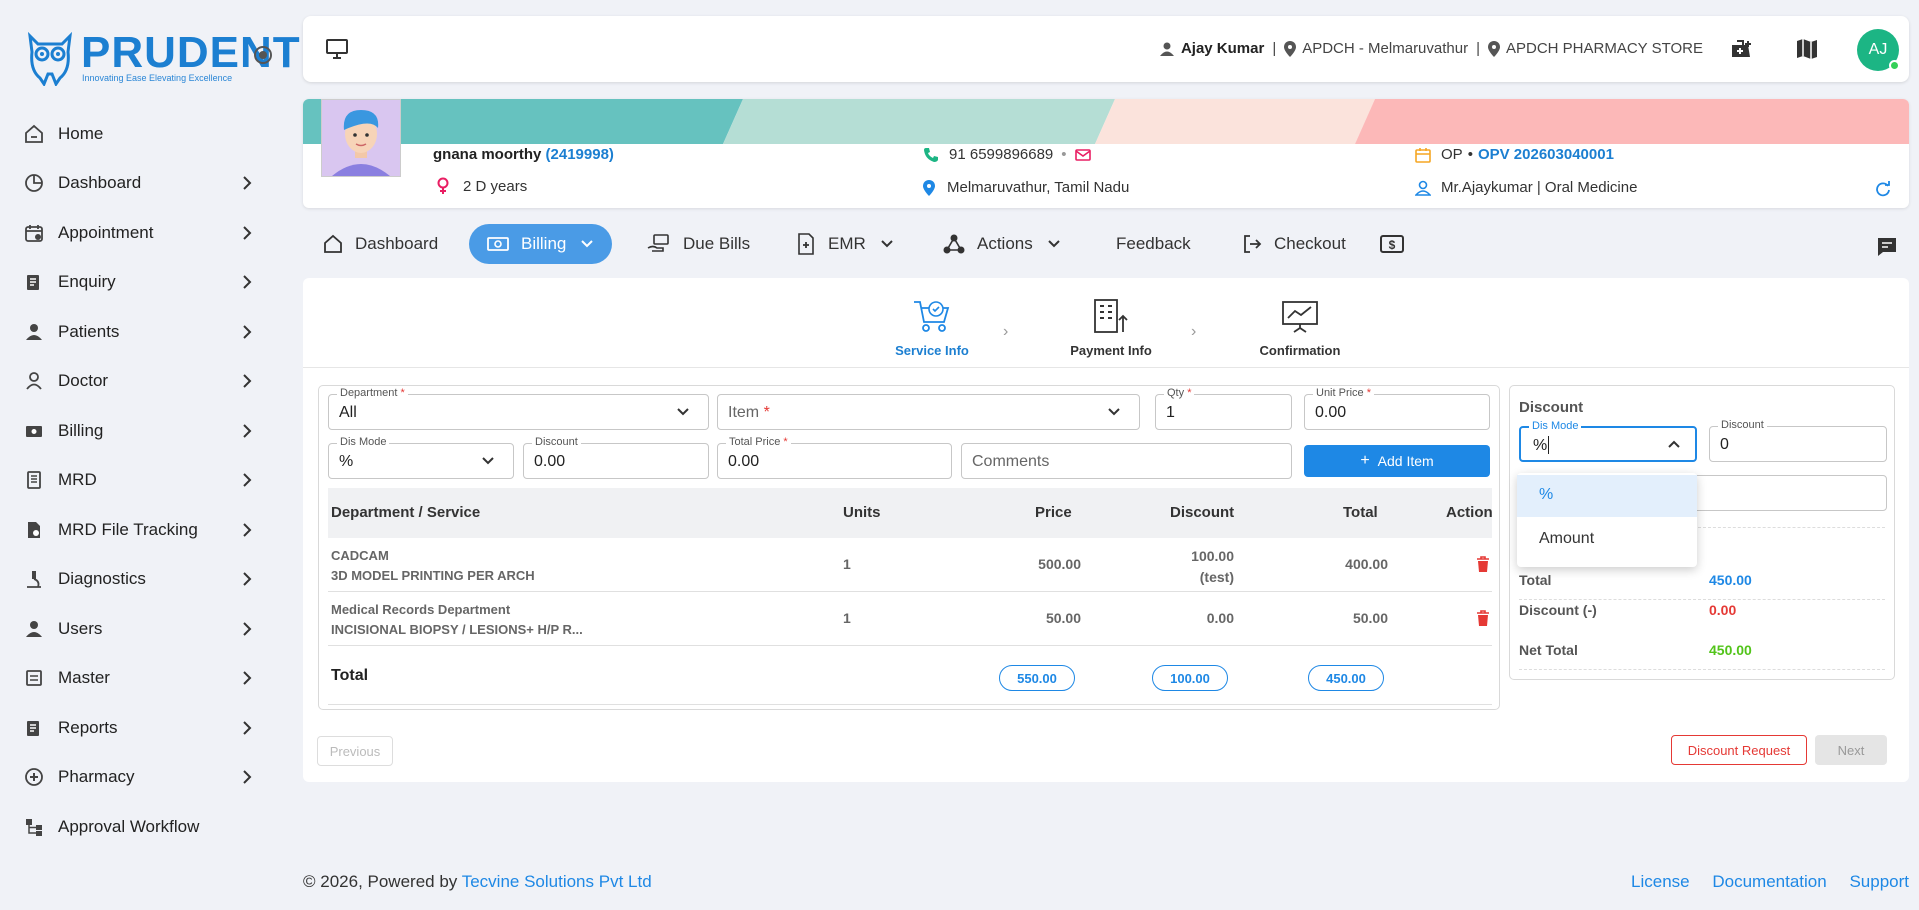 The height and width of the screenshot is (910, 1919). Describe the element at coordinates (1405, 461) in the screenshot. I see `add-item-label: Add Item` at that location.